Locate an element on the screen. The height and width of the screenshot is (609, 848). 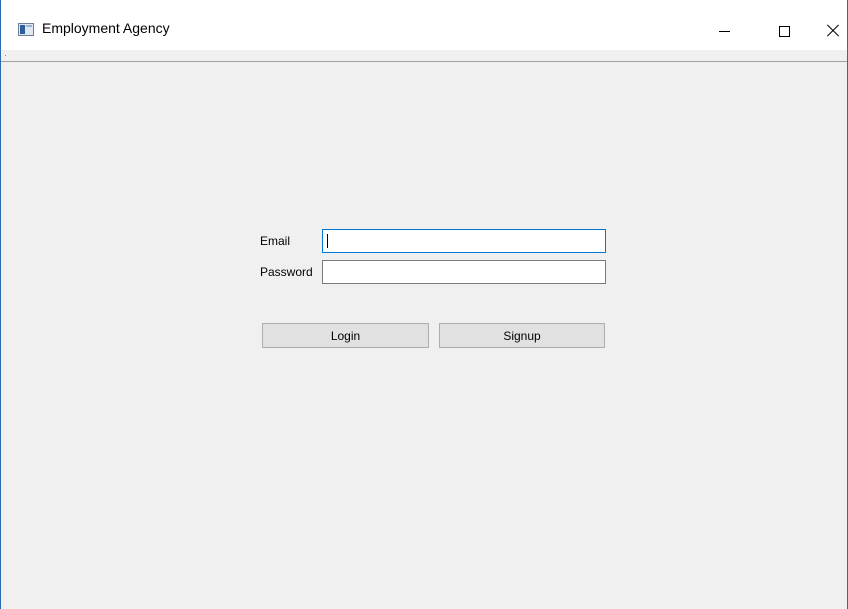
password-field is located at coordinates (464, 272).